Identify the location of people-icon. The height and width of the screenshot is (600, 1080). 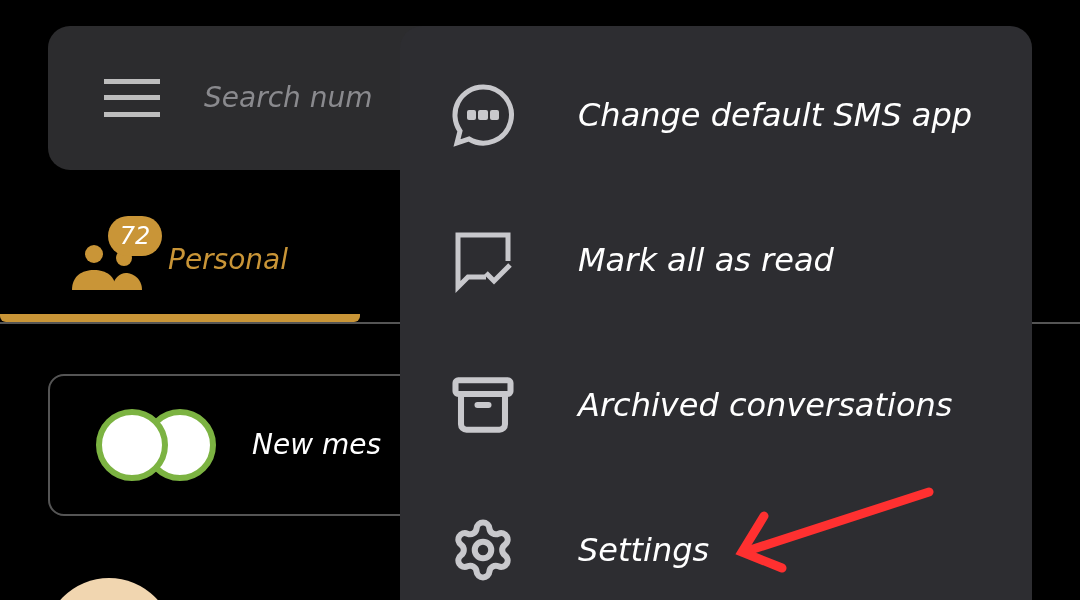
(107, 267).